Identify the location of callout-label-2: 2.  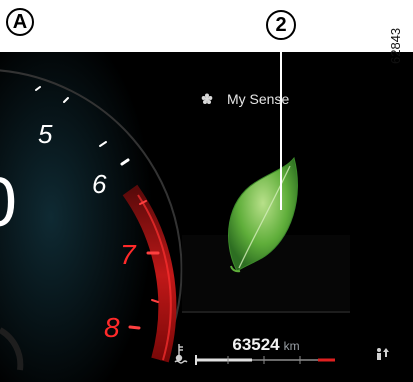
(281, 25).